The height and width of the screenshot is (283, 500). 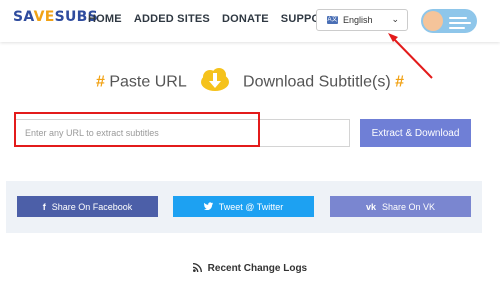 I want to click on paste-url-text: Paste URL, so click(x=148, y=82).